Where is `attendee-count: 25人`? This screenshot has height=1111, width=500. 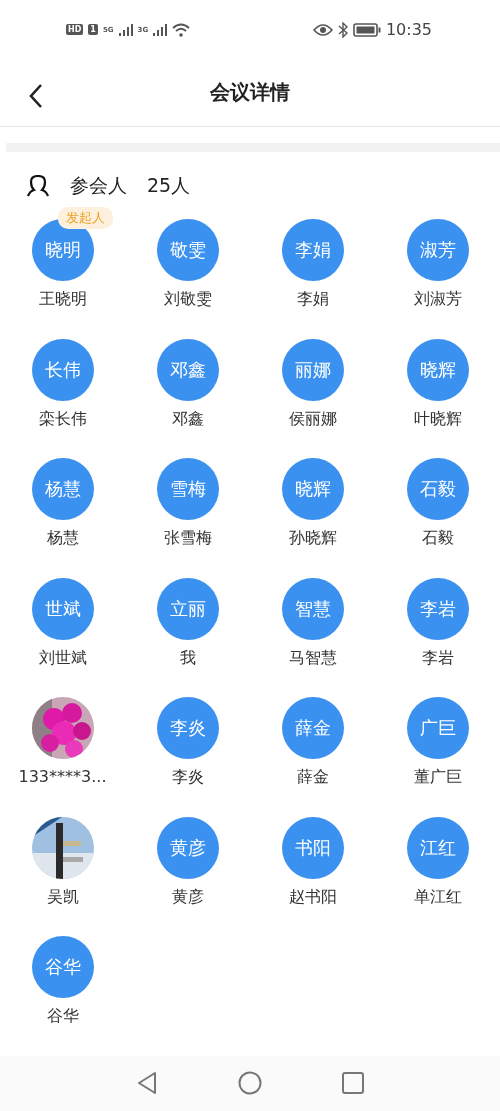
attendee-count: 25人 is located at coordinates (169, 185).